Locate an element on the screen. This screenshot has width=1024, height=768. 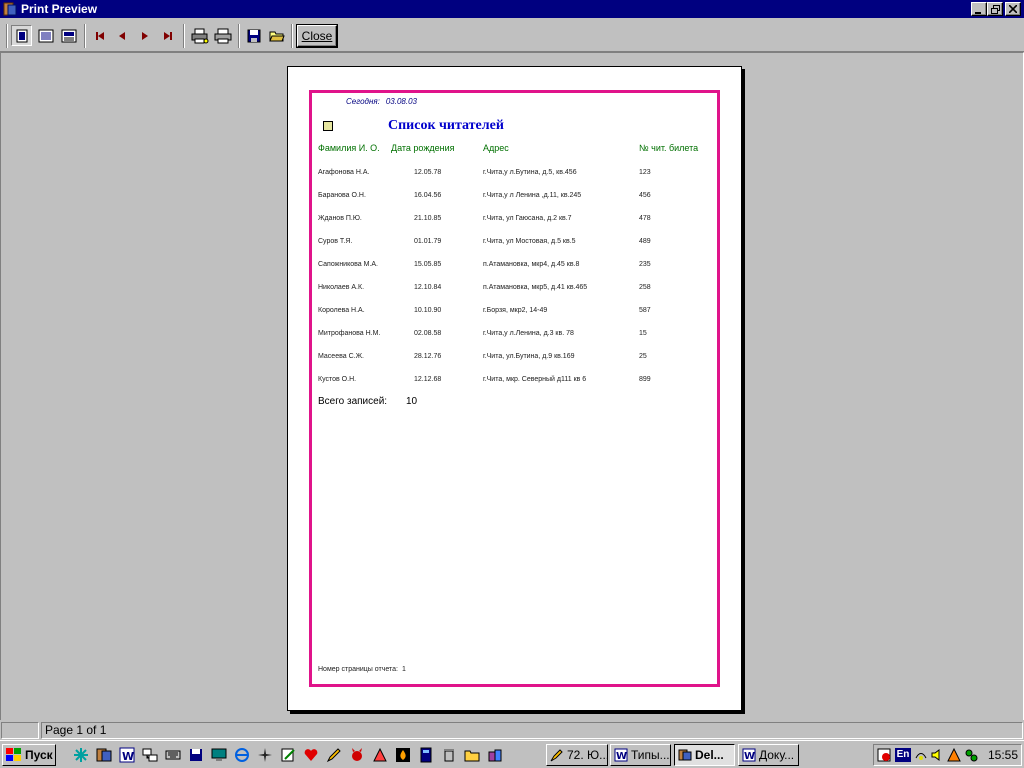
next-page-icon is located at coordinates (144, 35).